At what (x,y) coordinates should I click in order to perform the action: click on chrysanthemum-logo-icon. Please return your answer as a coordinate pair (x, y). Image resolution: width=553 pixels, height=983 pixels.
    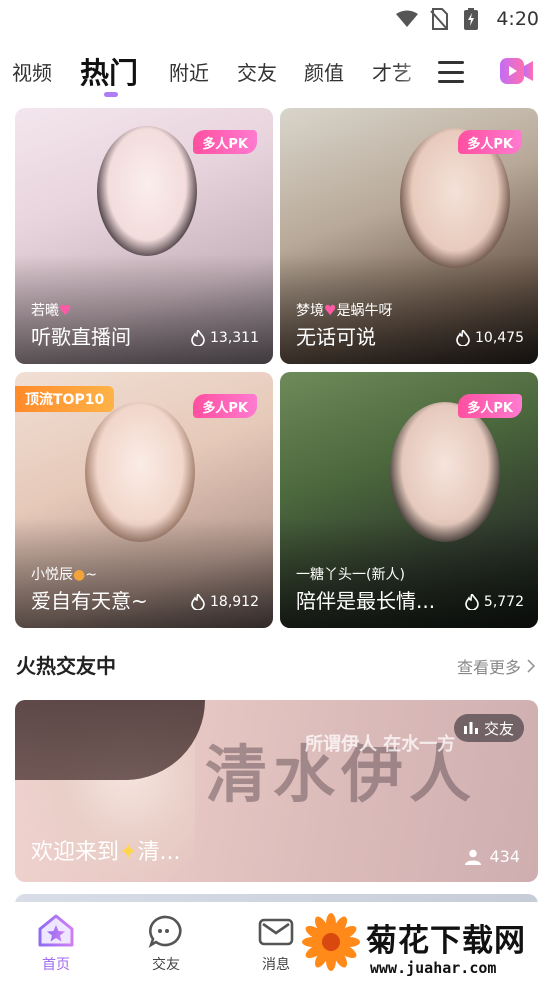
    Looking at the image, I should click on (331, 942).